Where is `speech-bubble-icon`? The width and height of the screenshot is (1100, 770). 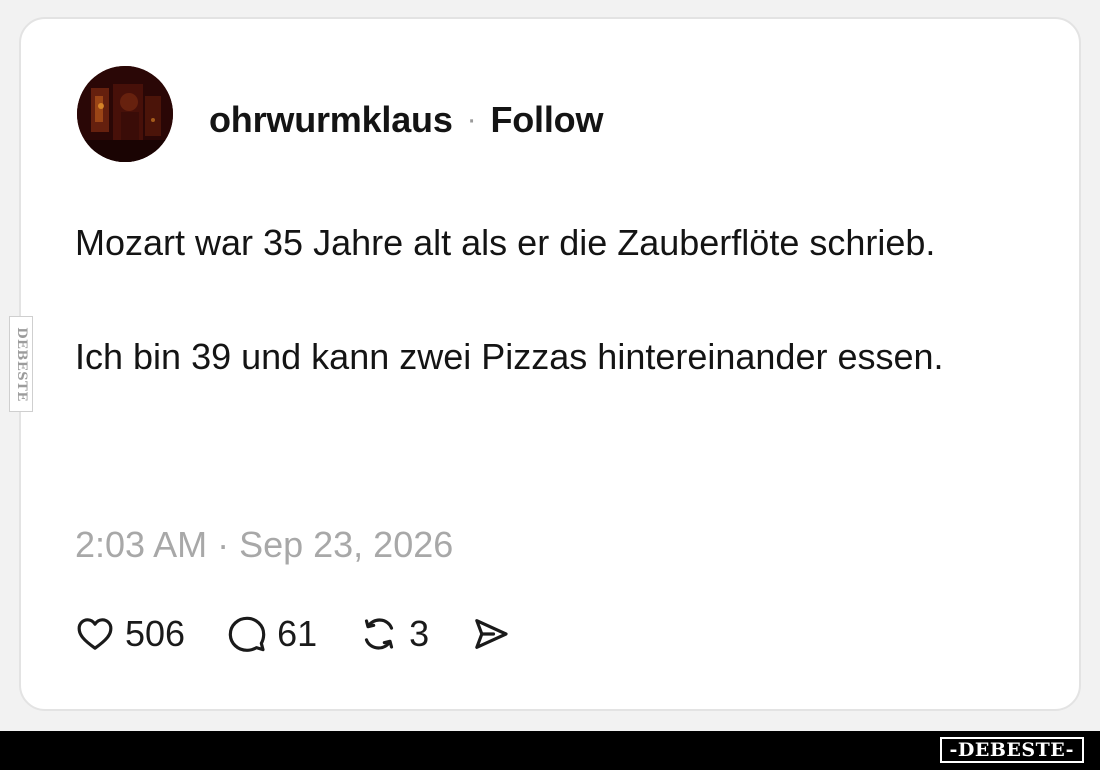
speech-bubble-icon is located at coordinates (247, 634).